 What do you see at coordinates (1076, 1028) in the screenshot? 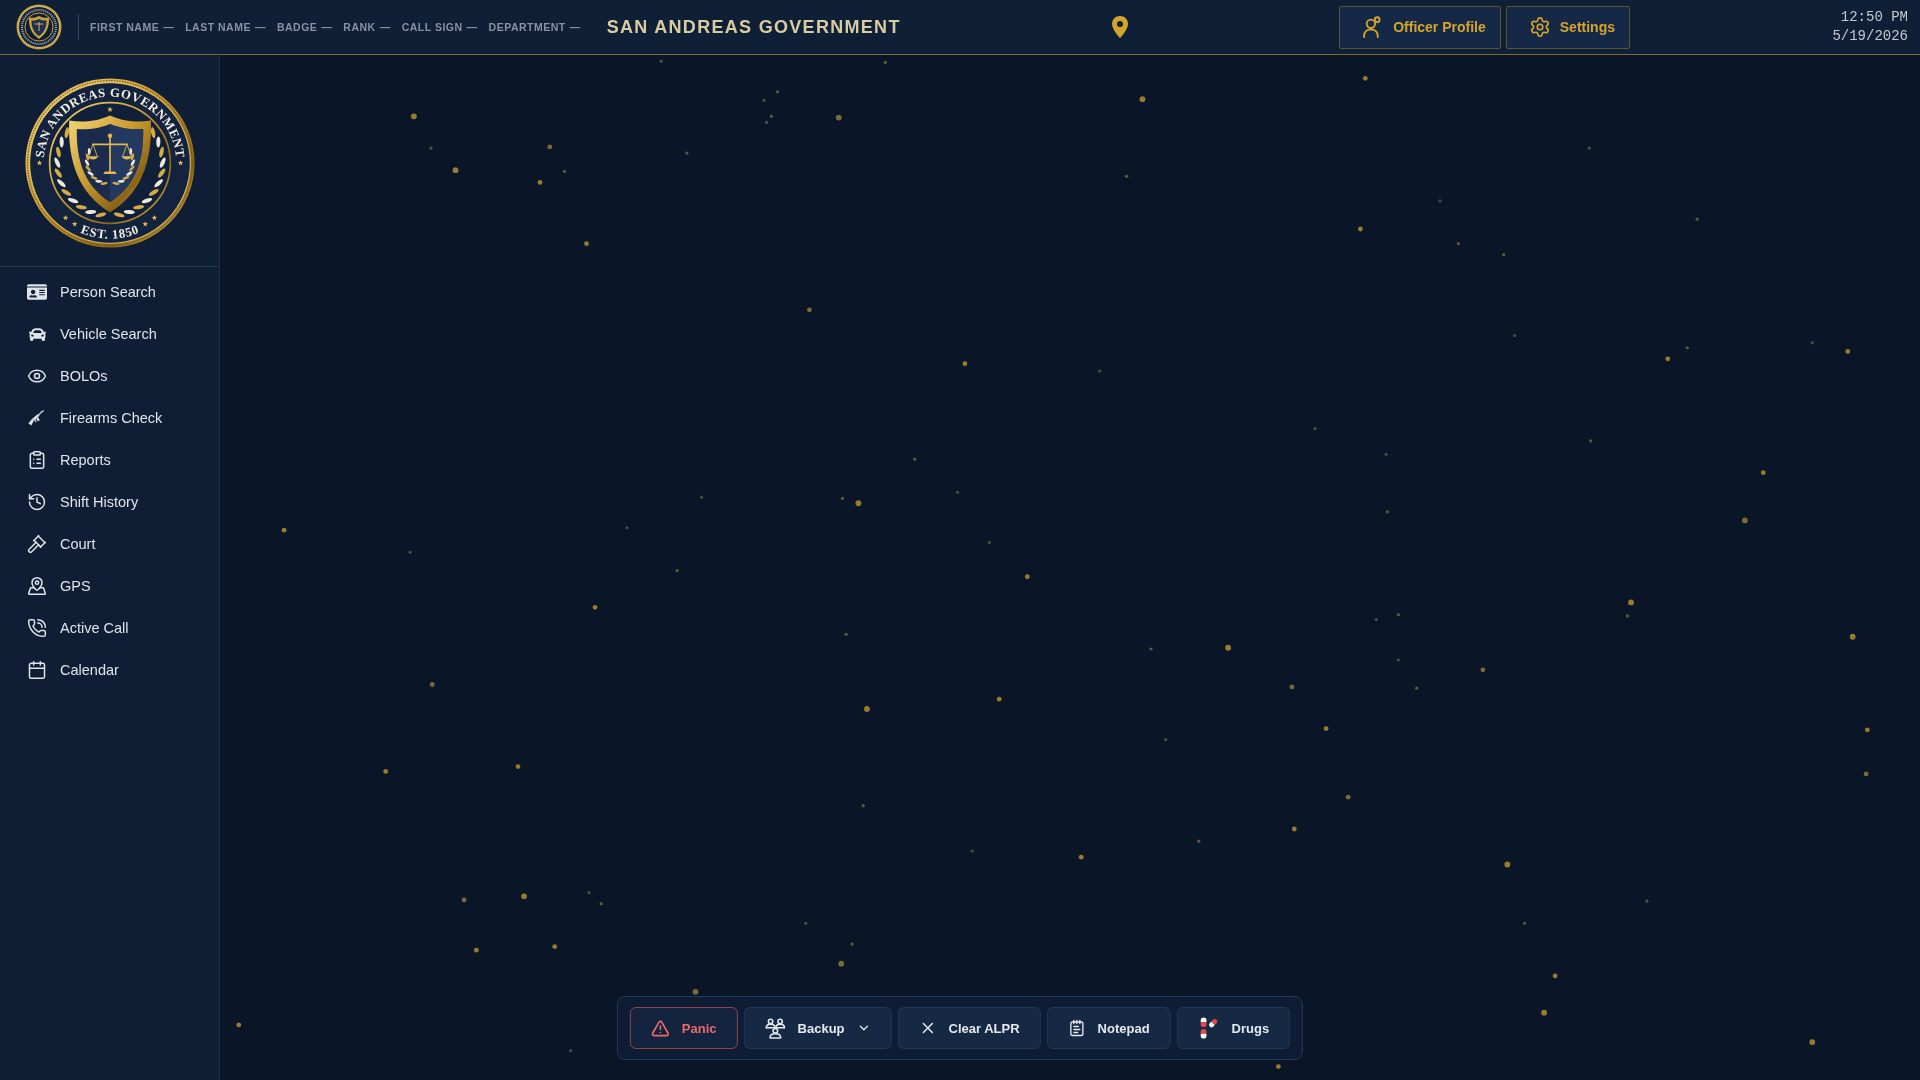
I see `notepad-icon` at bounding box center [1076, 1028].